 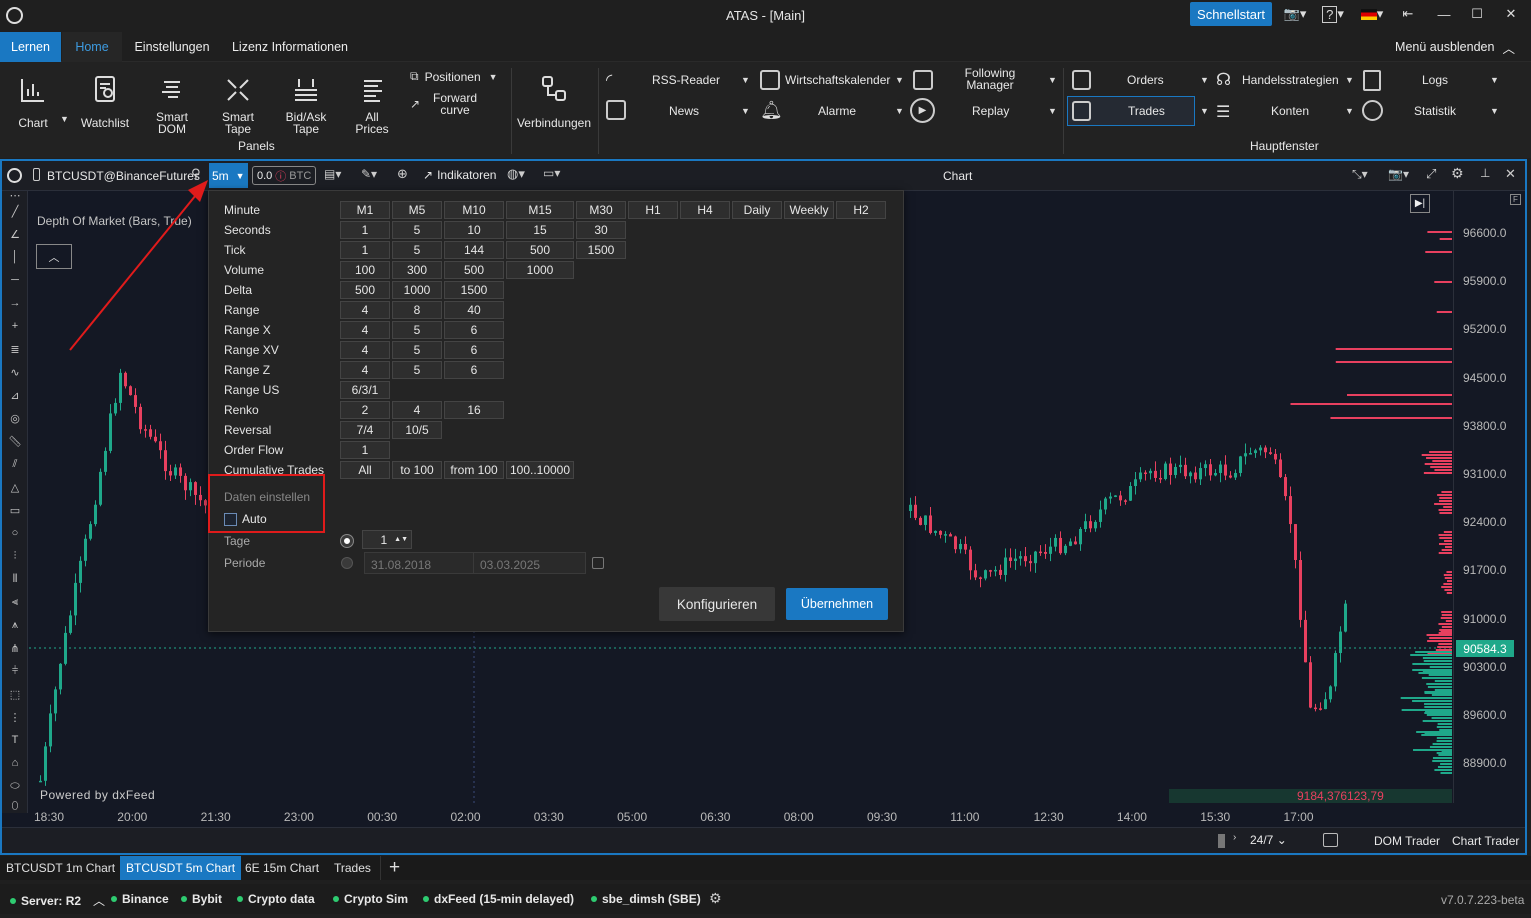 What do you see at coordinates (417, 310) in the screenshot?
I see `timeframe-value-cell: 8` at bounding box center [417, 310].